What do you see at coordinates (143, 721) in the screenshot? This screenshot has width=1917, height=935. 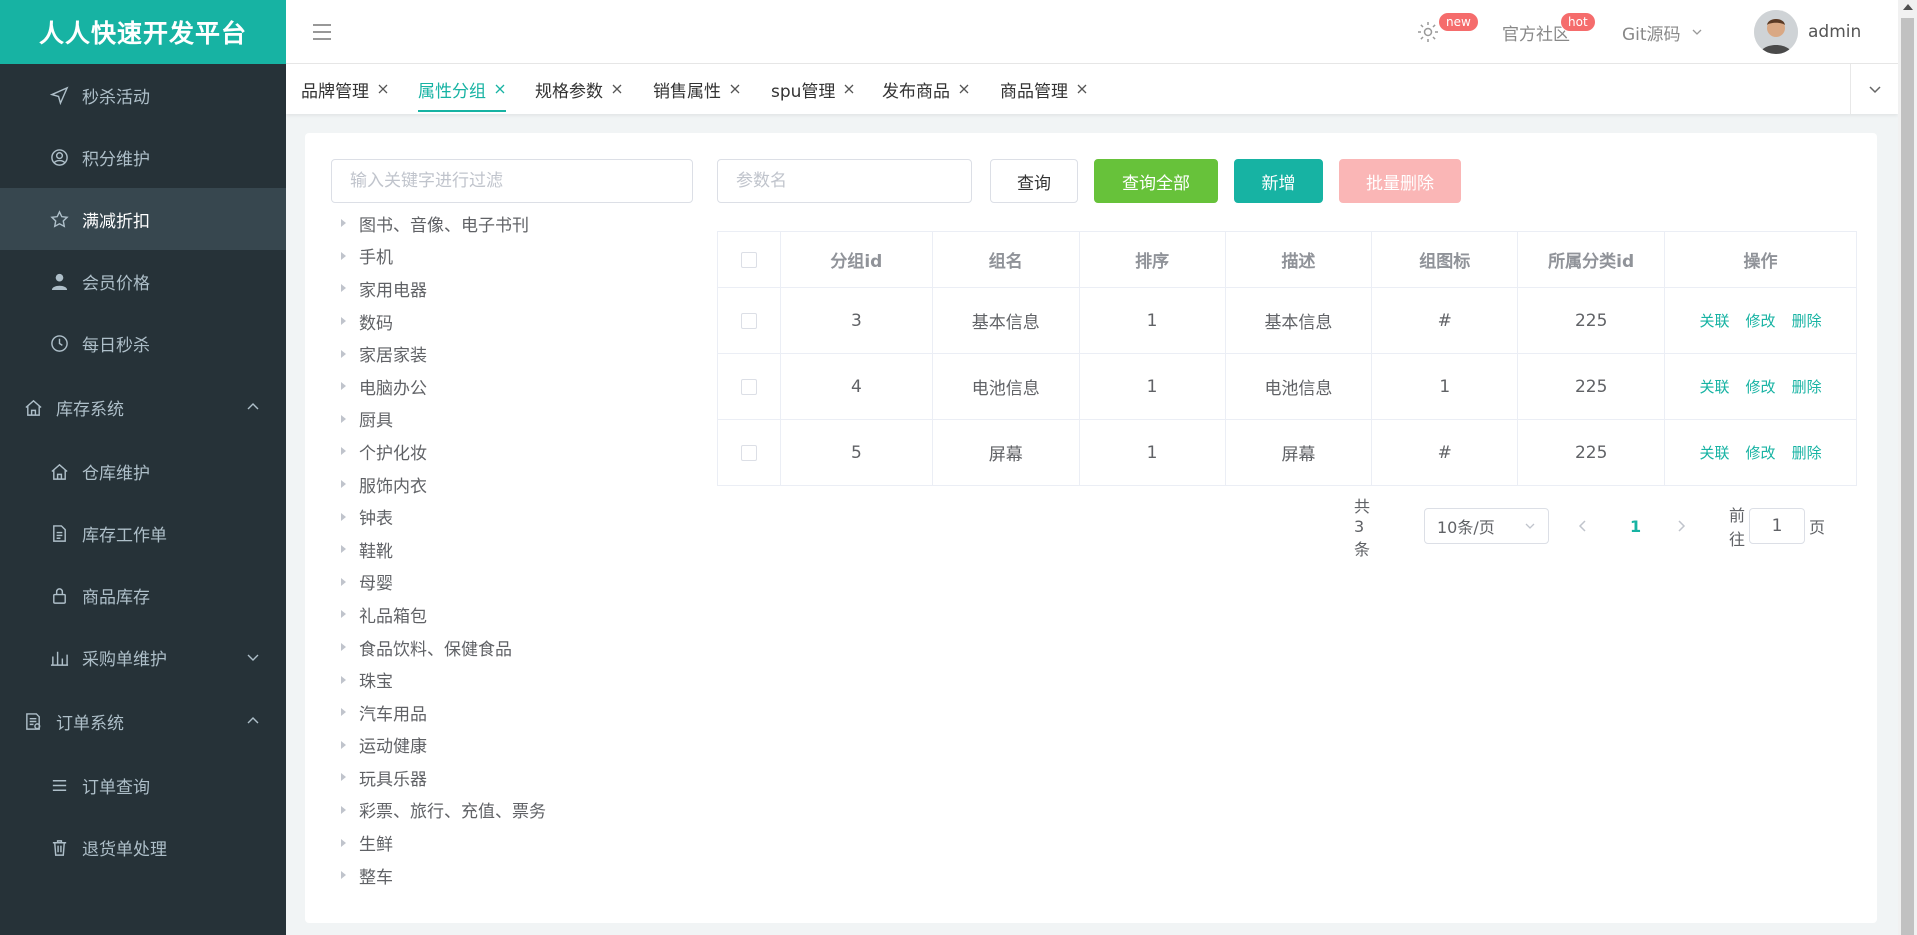 I see `sidebar-item-10: 订单系统` at bounding box center [143, 721].